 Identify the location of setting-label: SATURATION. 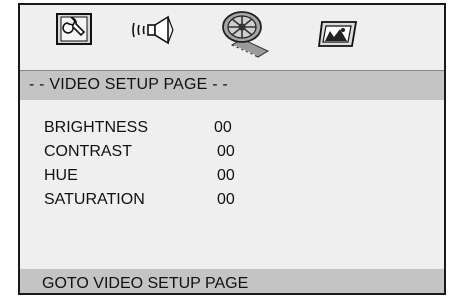
(94, 199).